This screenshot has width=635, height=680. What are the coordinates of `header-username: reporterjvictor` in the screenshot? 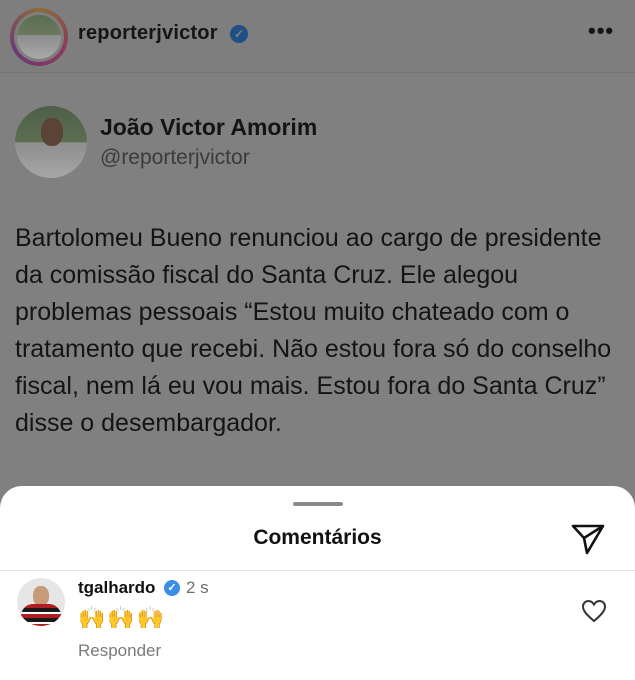 It's located at (148, 33).